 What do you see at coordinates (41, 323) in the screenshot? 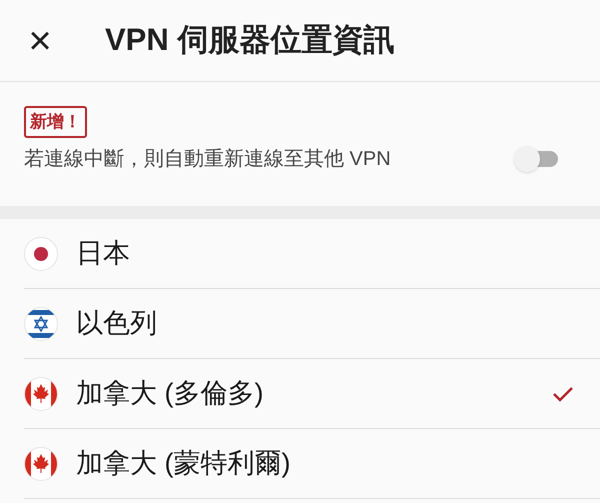
I see `star-flag-icon` at bounding box center [41, 323].